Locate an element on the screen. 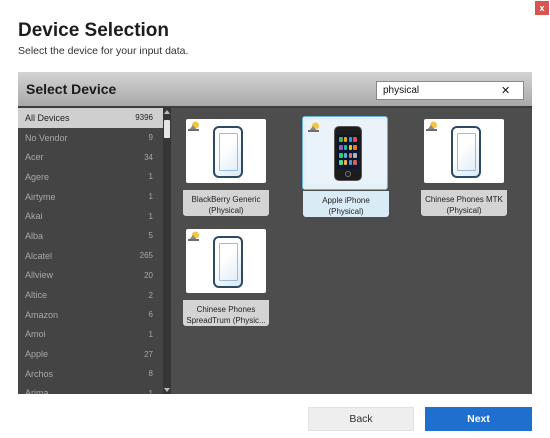 The width and height of the screenshot is (550, 438). device-name: BlackBerry Generic (Physical) is located at coordinates (226, 205).